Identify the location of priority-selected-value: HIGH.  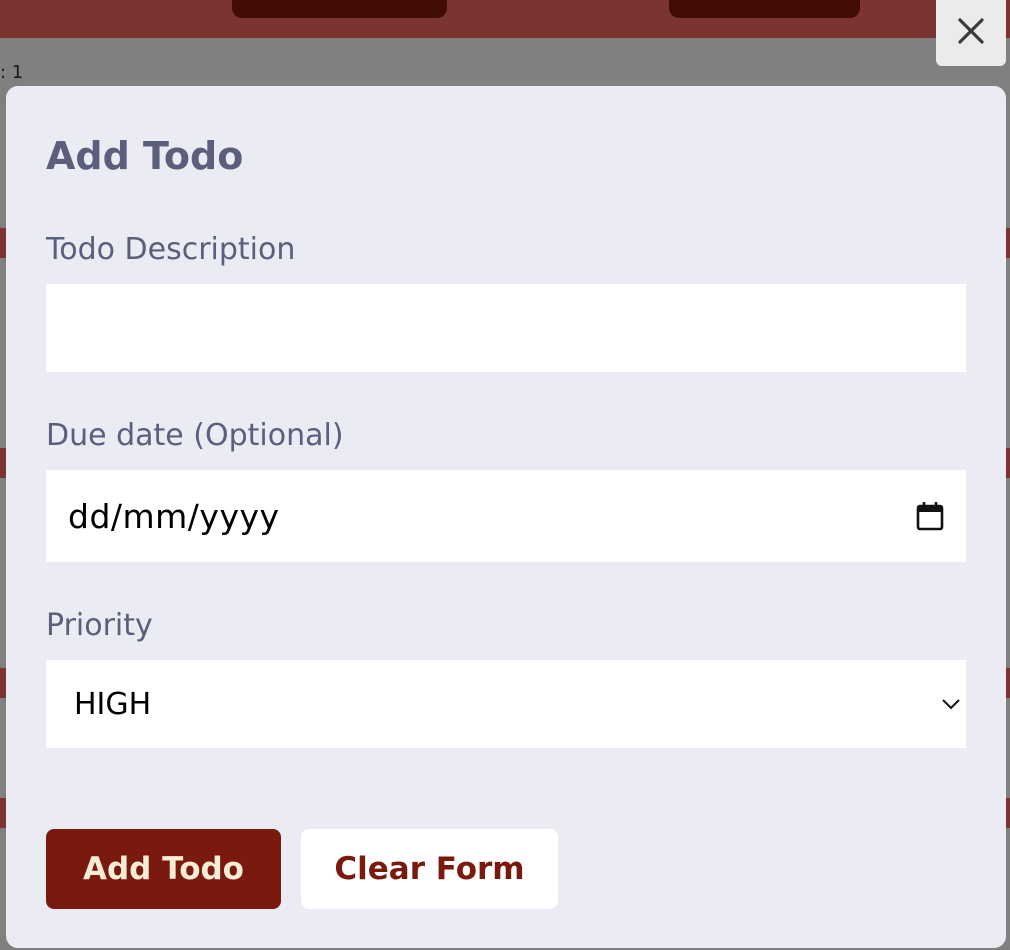
(113, 704).